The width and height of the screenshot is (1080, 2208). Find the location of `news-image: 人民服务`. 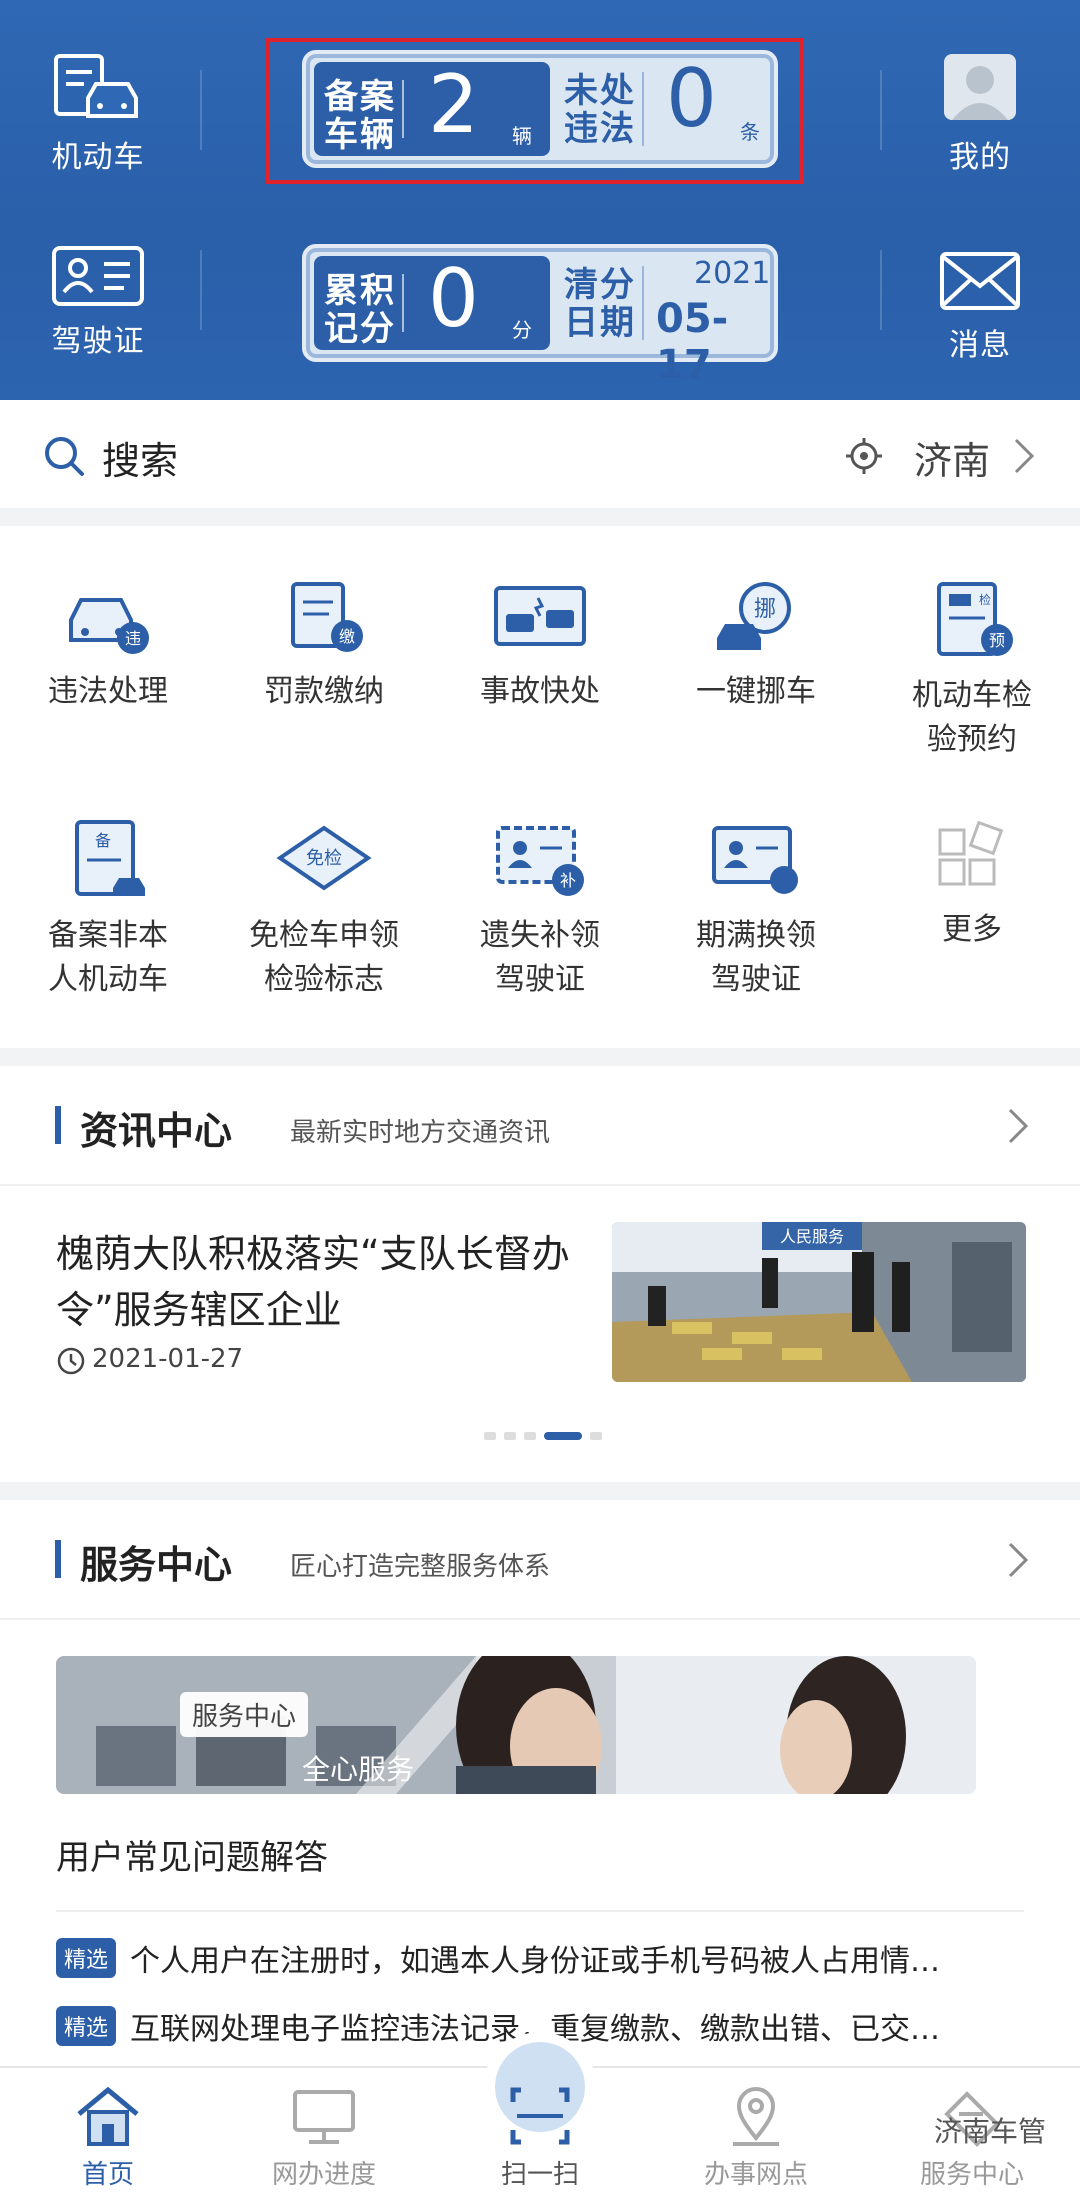

news-image: 人民服务 is located at coordinates (819, 1302).